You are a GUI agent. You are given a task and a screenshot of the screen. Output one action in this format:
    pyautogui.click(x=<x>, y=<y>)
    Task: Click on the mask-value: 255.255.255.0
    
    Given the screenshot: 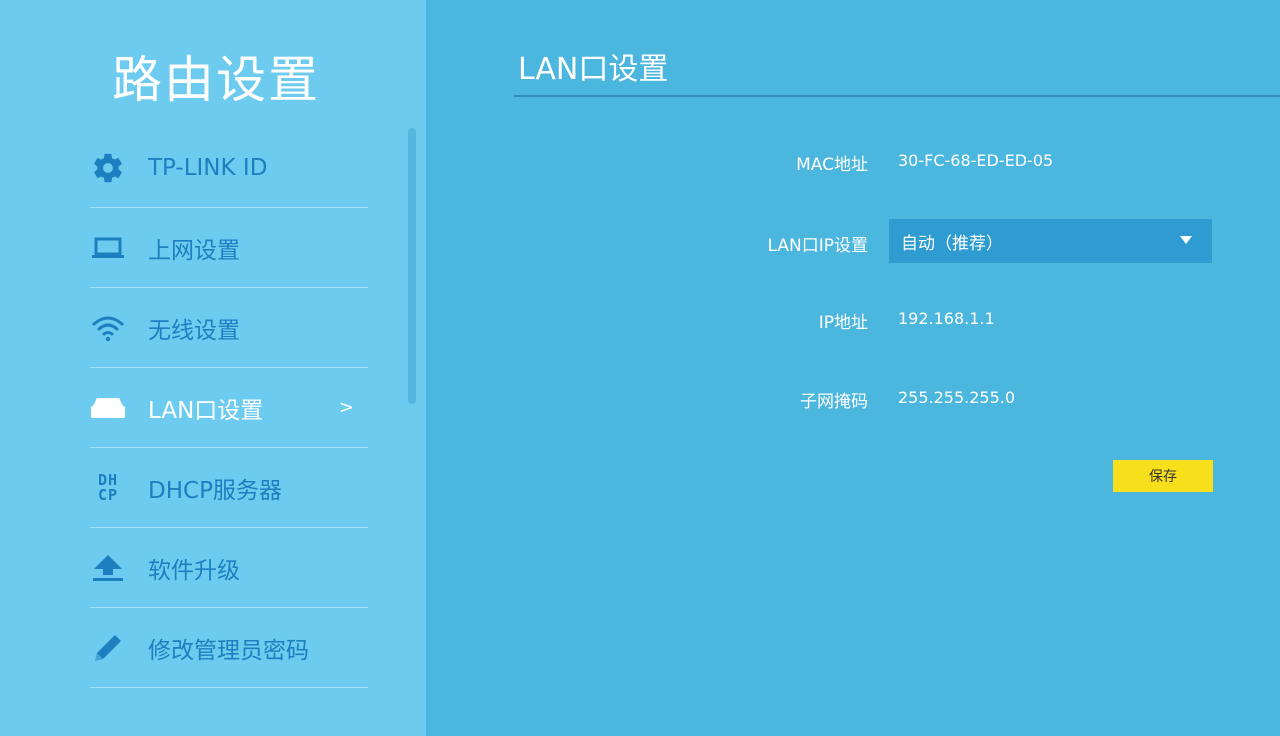 What is the action you would take?
    pyautogui.click(x=957, y=397)
    